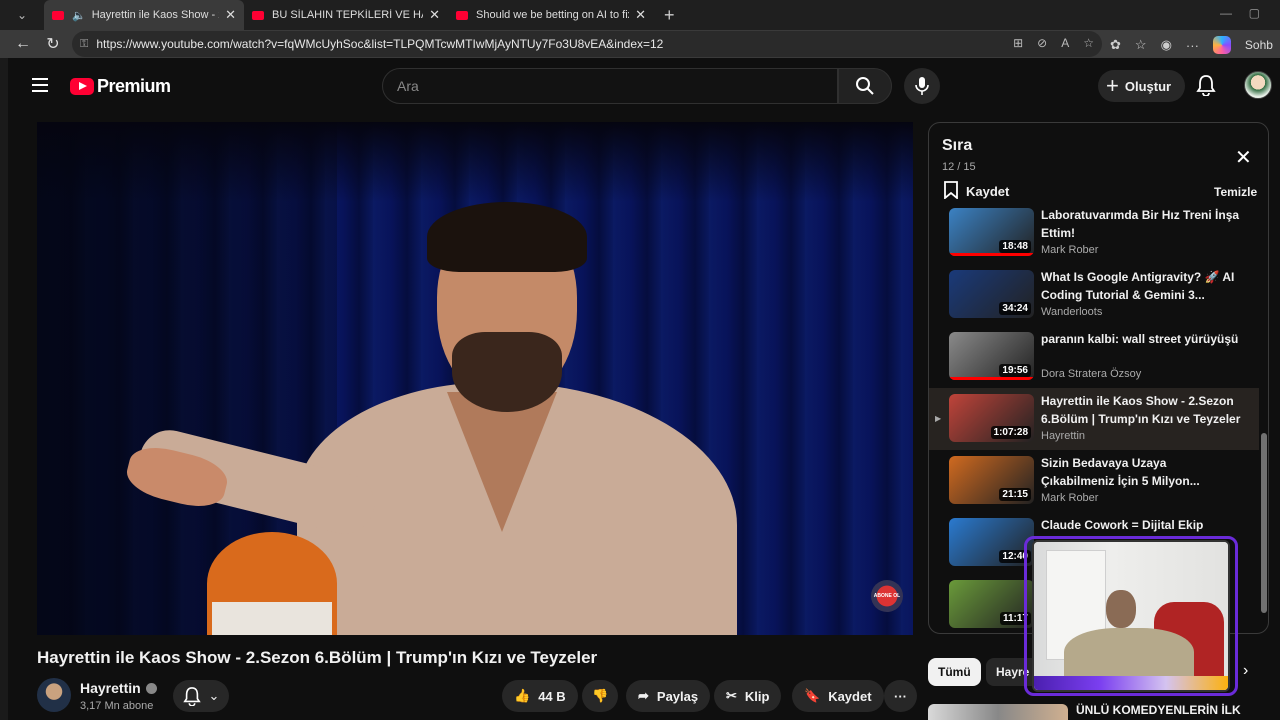 This screenshot has width=1280, height=720. I want to click on close-icon: ✕, so click(1243, 157).